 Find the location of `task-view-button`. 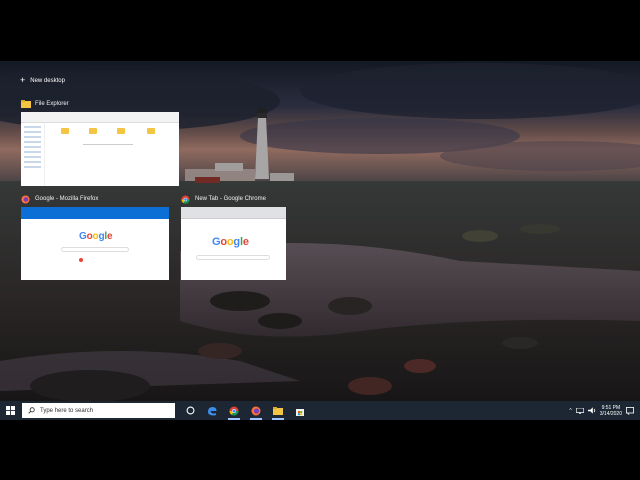

task-view-button is located at coordinates (190, 410).